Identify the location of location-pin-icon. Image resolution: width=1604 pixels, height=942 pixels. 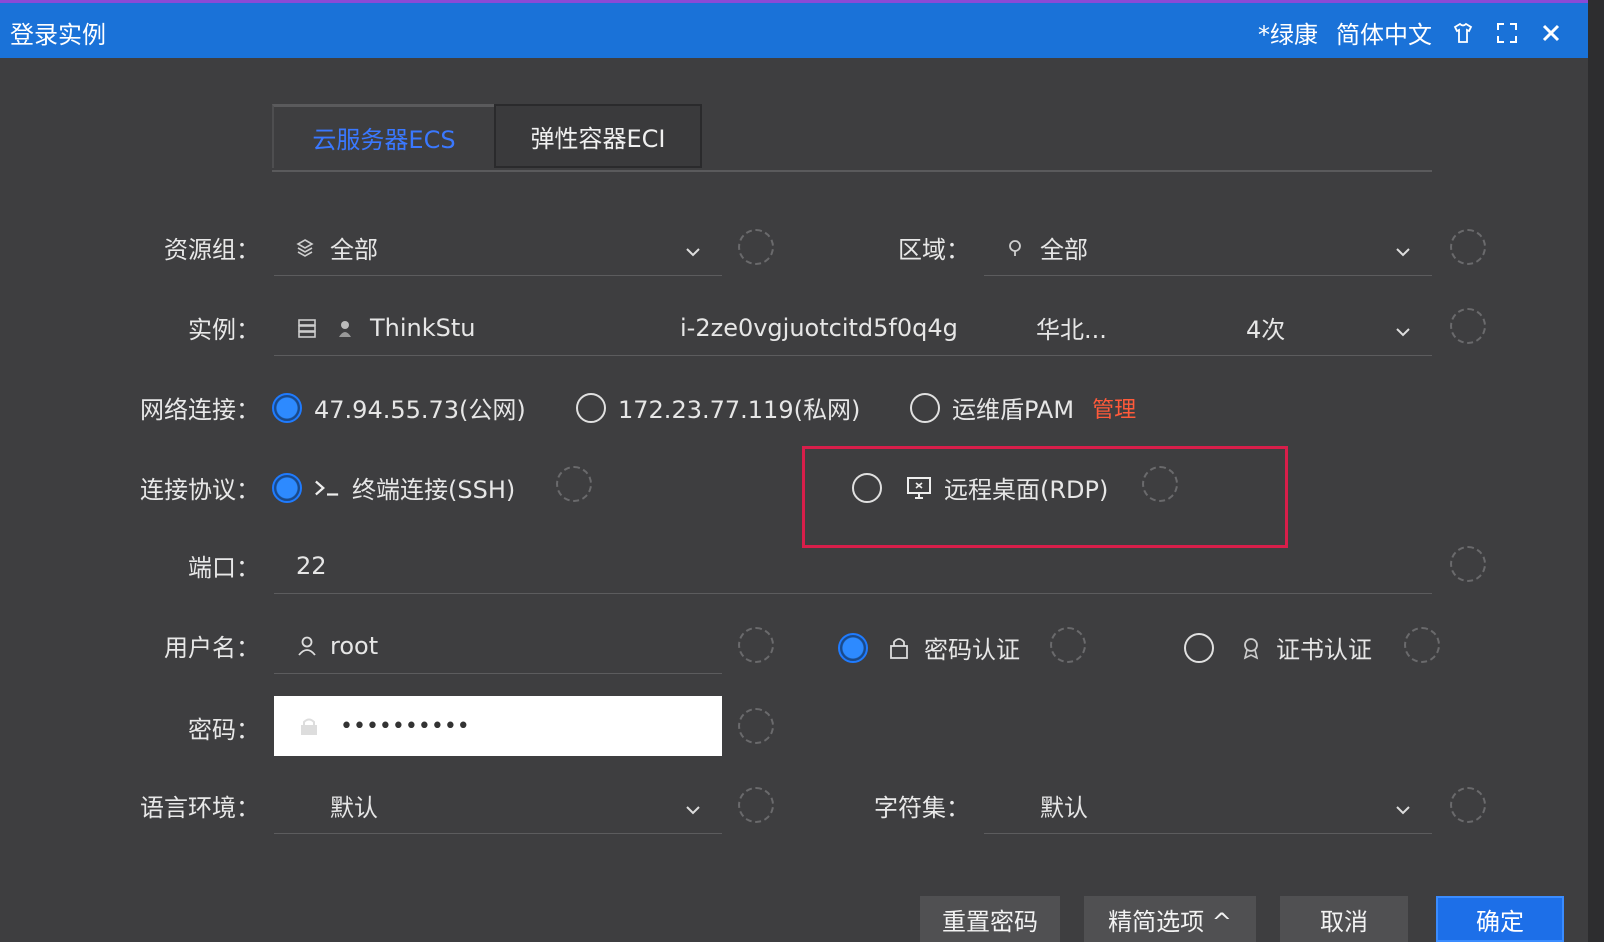
(1015, 248).